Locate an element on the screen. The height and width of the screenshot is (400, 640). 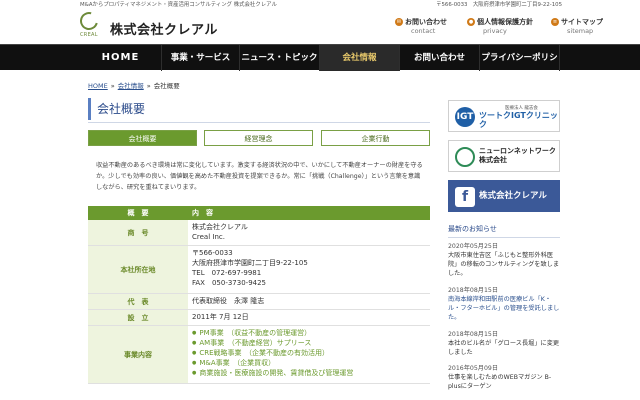
header-link-sub: privacy is located at coordinates (495, 31).